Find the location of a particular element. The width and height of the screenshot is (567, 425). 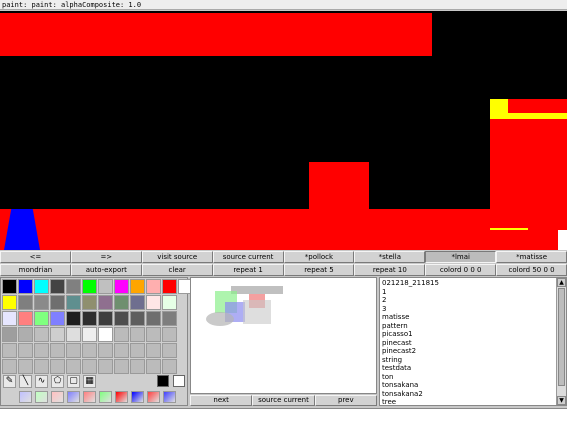

polygon-tool-icon: ⬠ is located at coordinates (57, 381).